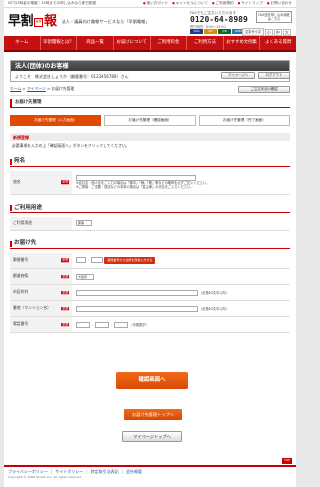 This screenshot has height=487, width=320. I want to click on address-line-input, so click(137, 308).